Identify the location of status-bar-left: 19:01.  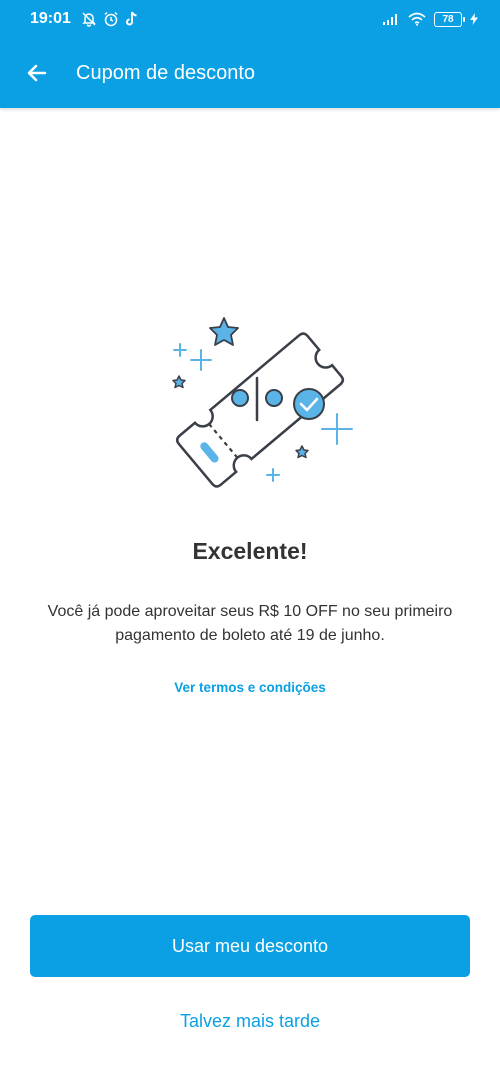
(84, 19).